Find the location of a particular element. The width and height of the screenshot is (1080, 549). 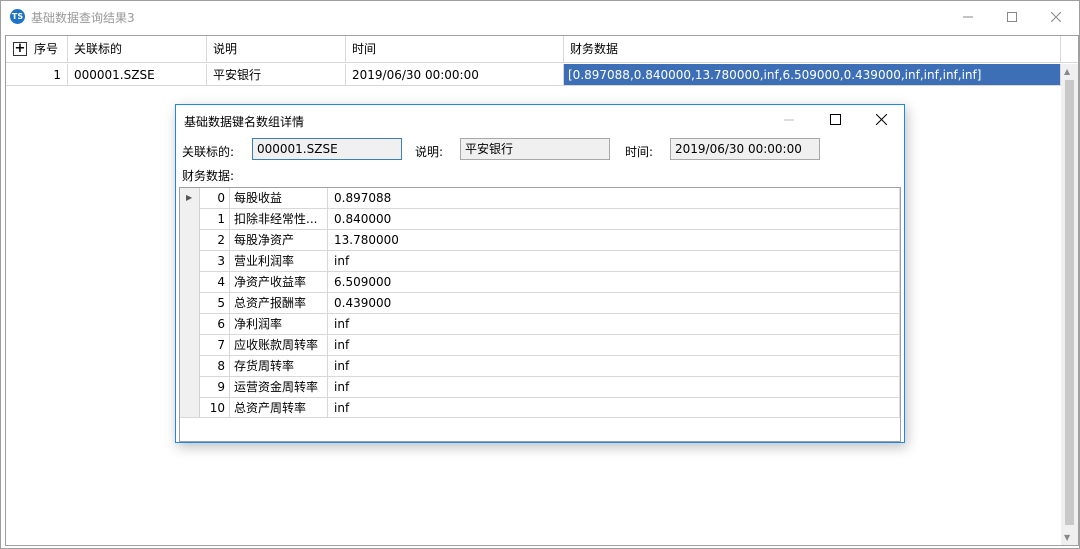

item-value: 0.840000 is located at coordinates (614, 219).